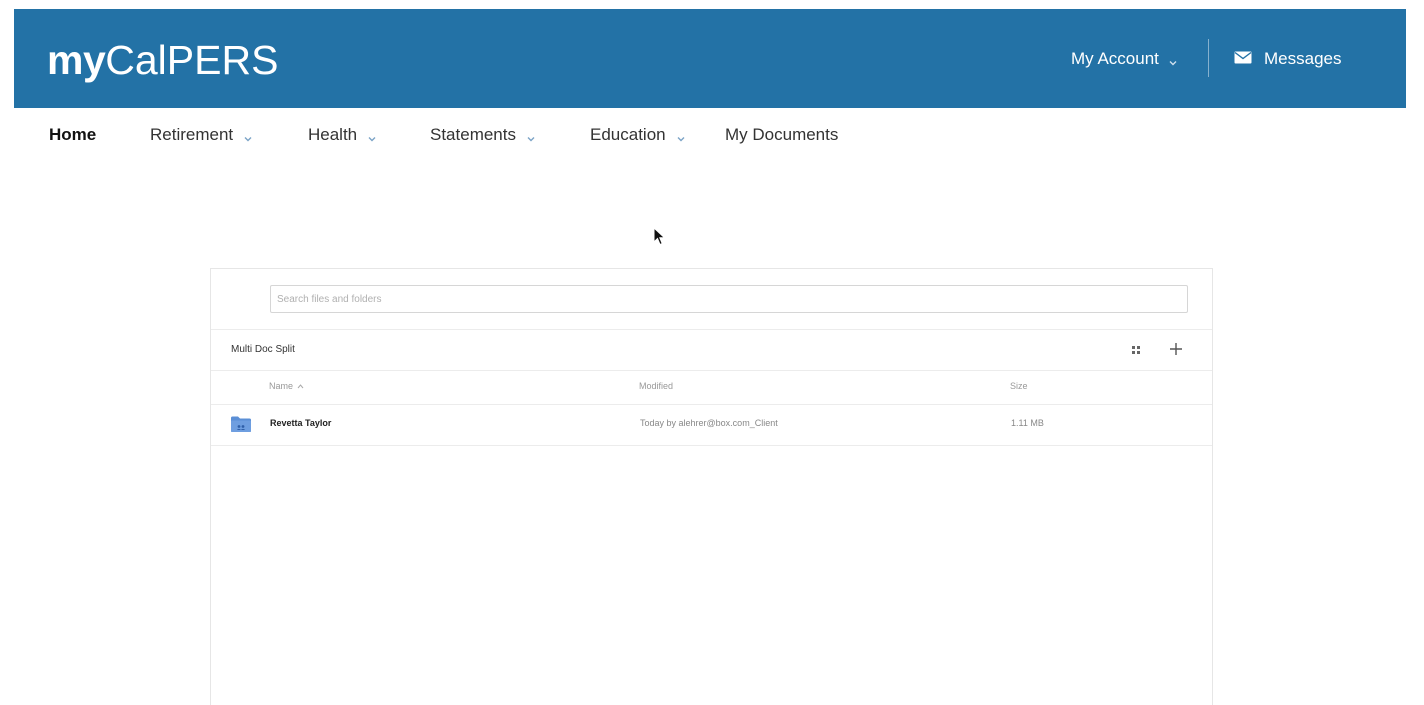 This screenshot has width=1424, height=705. I want to click on nav-label: My Documents, so click(782, 134).